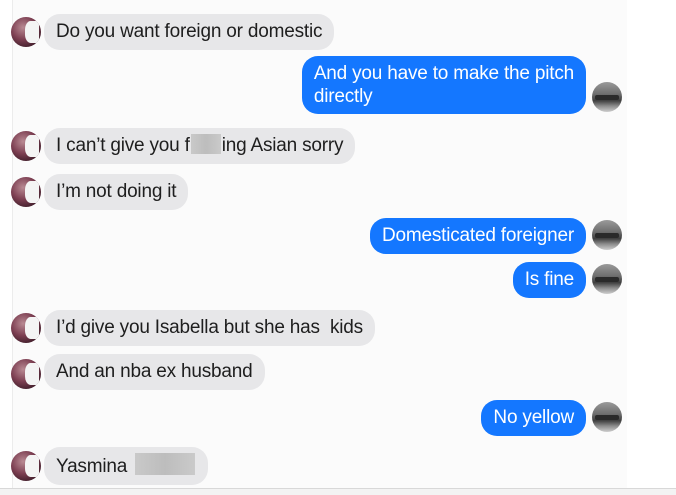 This screenshot has width=676, height=495. Describe the element at coordinates (338, 282) in the screenshot. I see `message-row: Is fine` at that location.